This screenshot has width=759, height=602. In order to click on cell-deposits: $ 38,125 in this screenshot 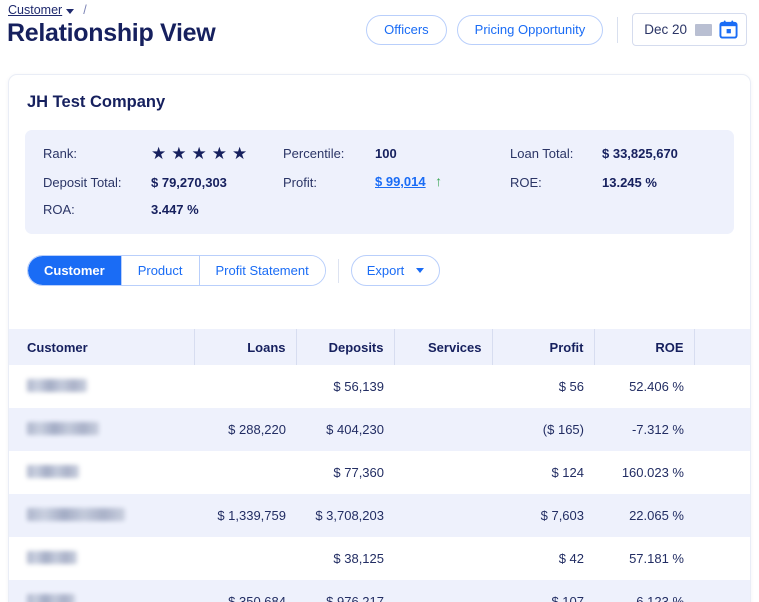, I will do `click(345, 558)`.